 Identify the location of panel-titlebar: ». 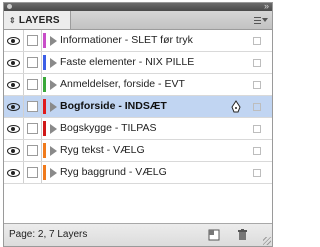
(138, 7).